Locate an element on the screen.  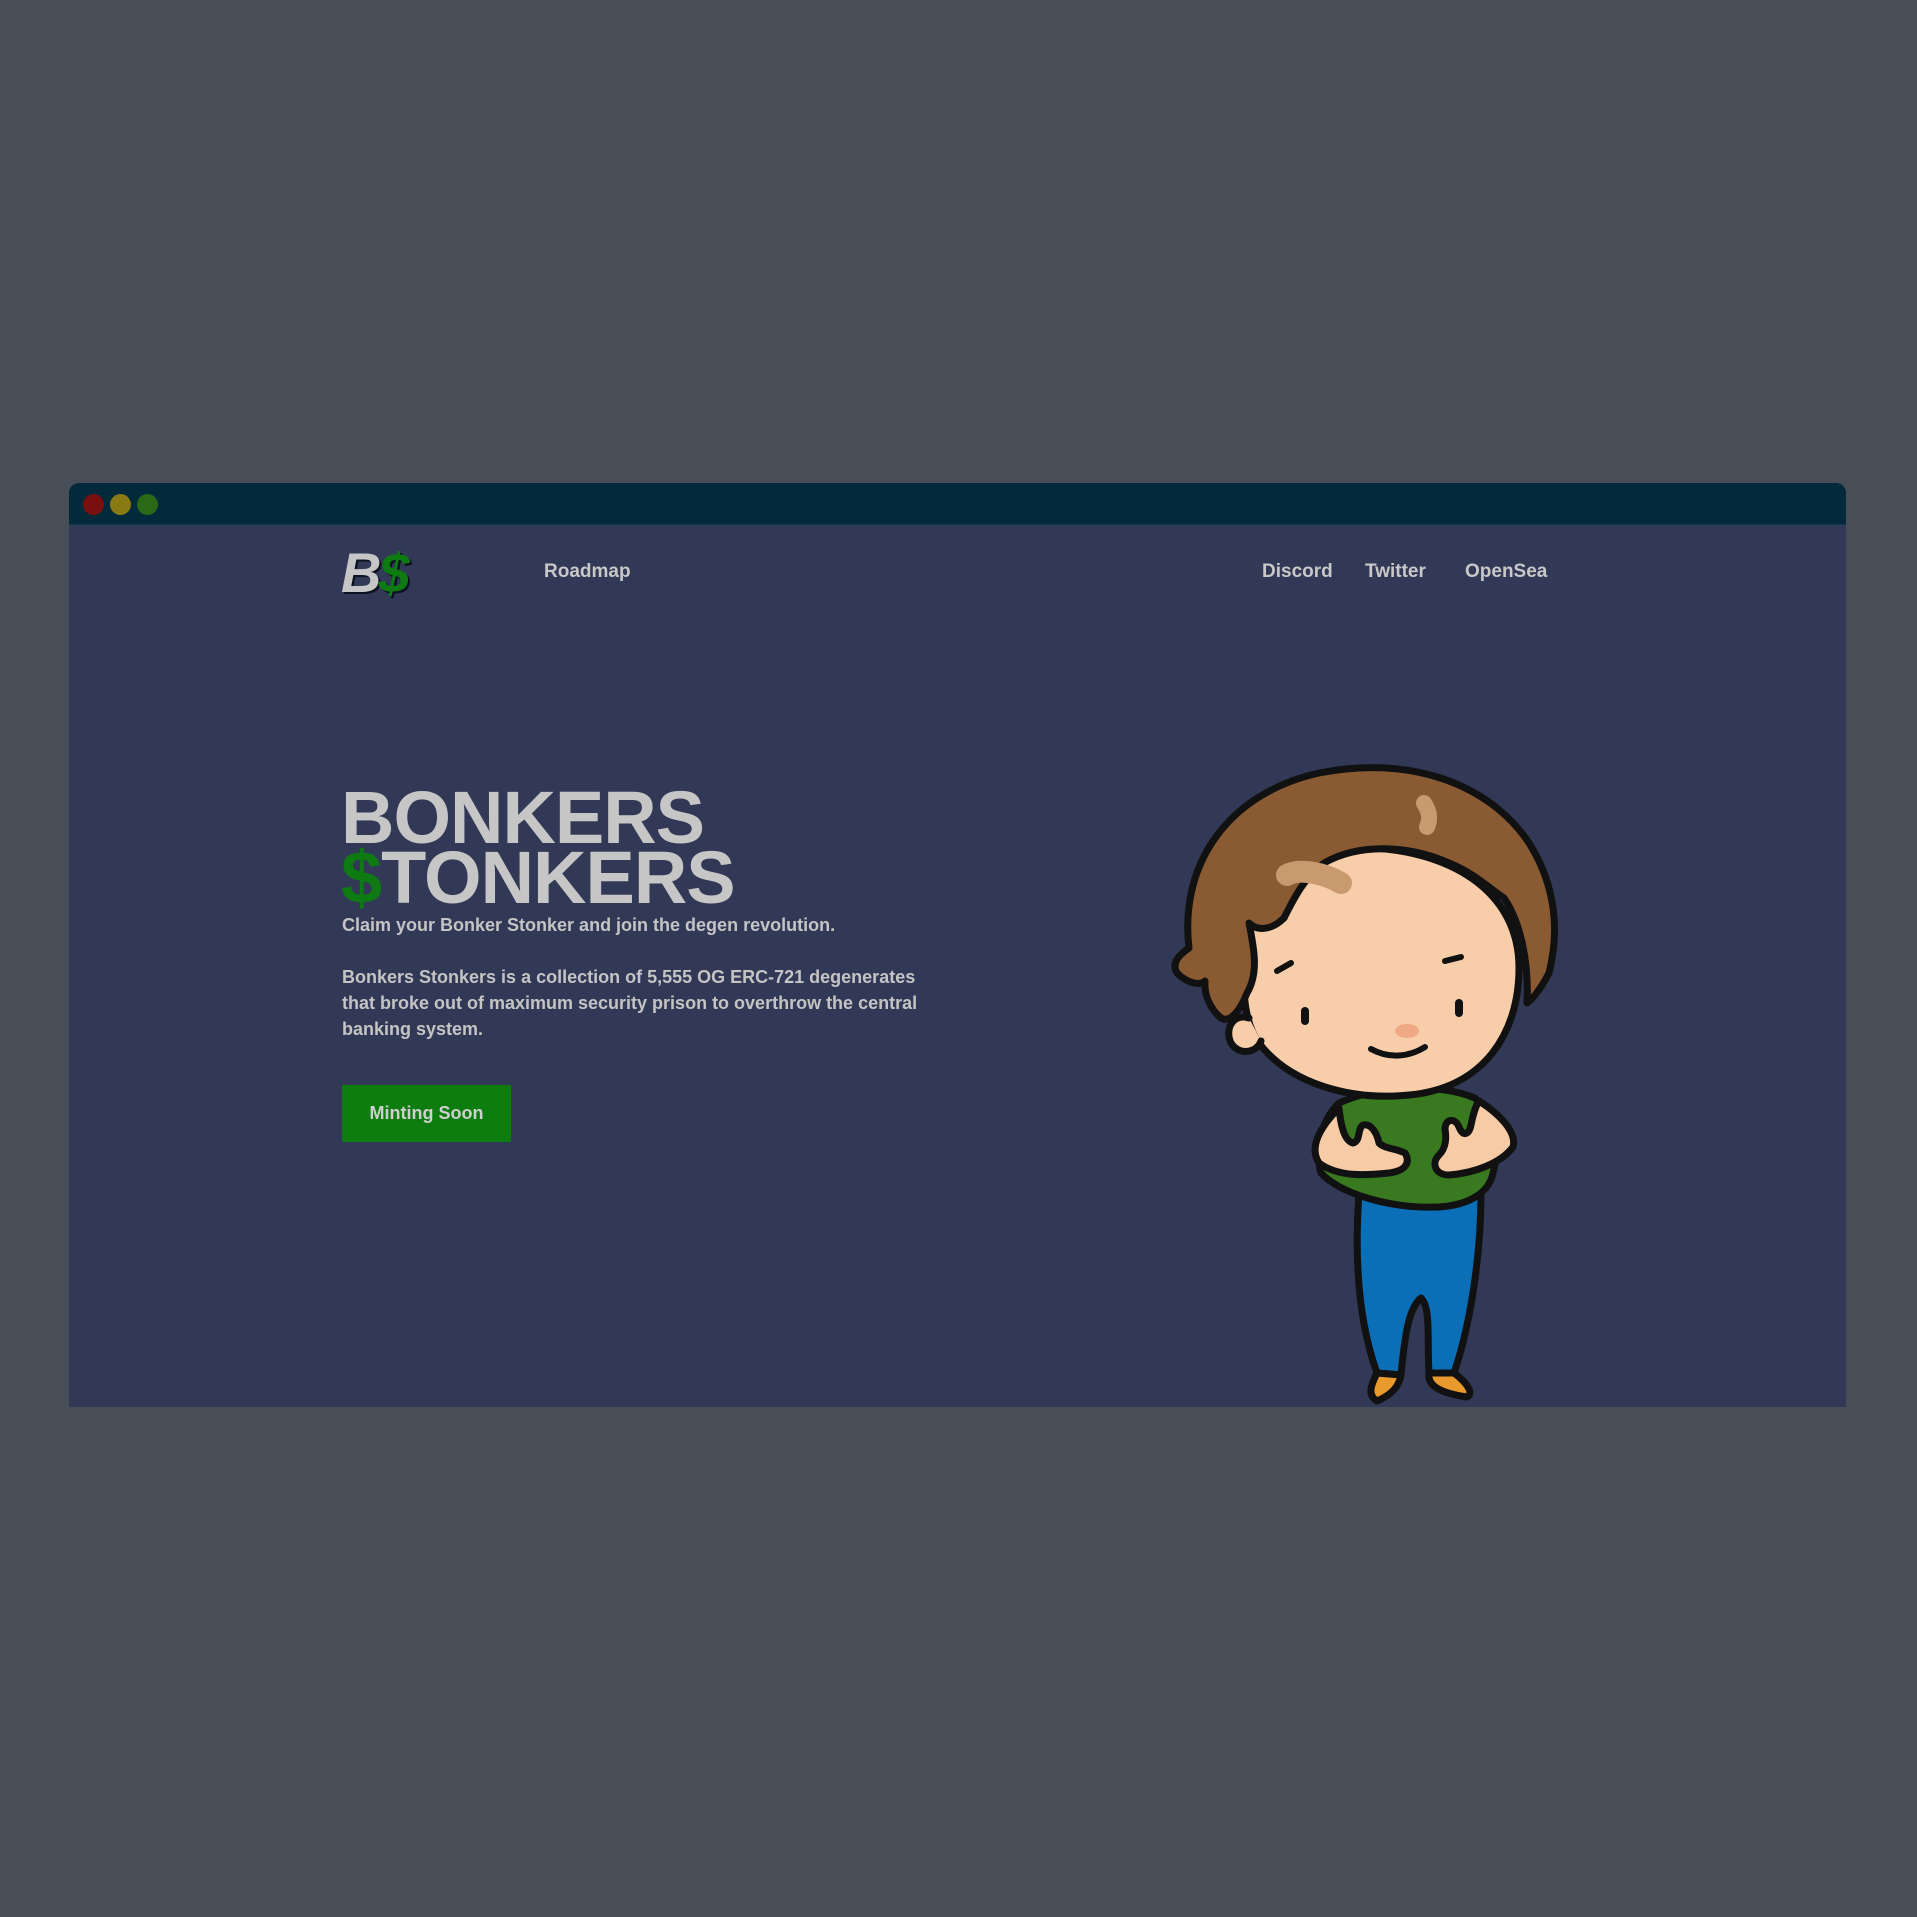
maximize-window-button is located at coordinates (147, 504).